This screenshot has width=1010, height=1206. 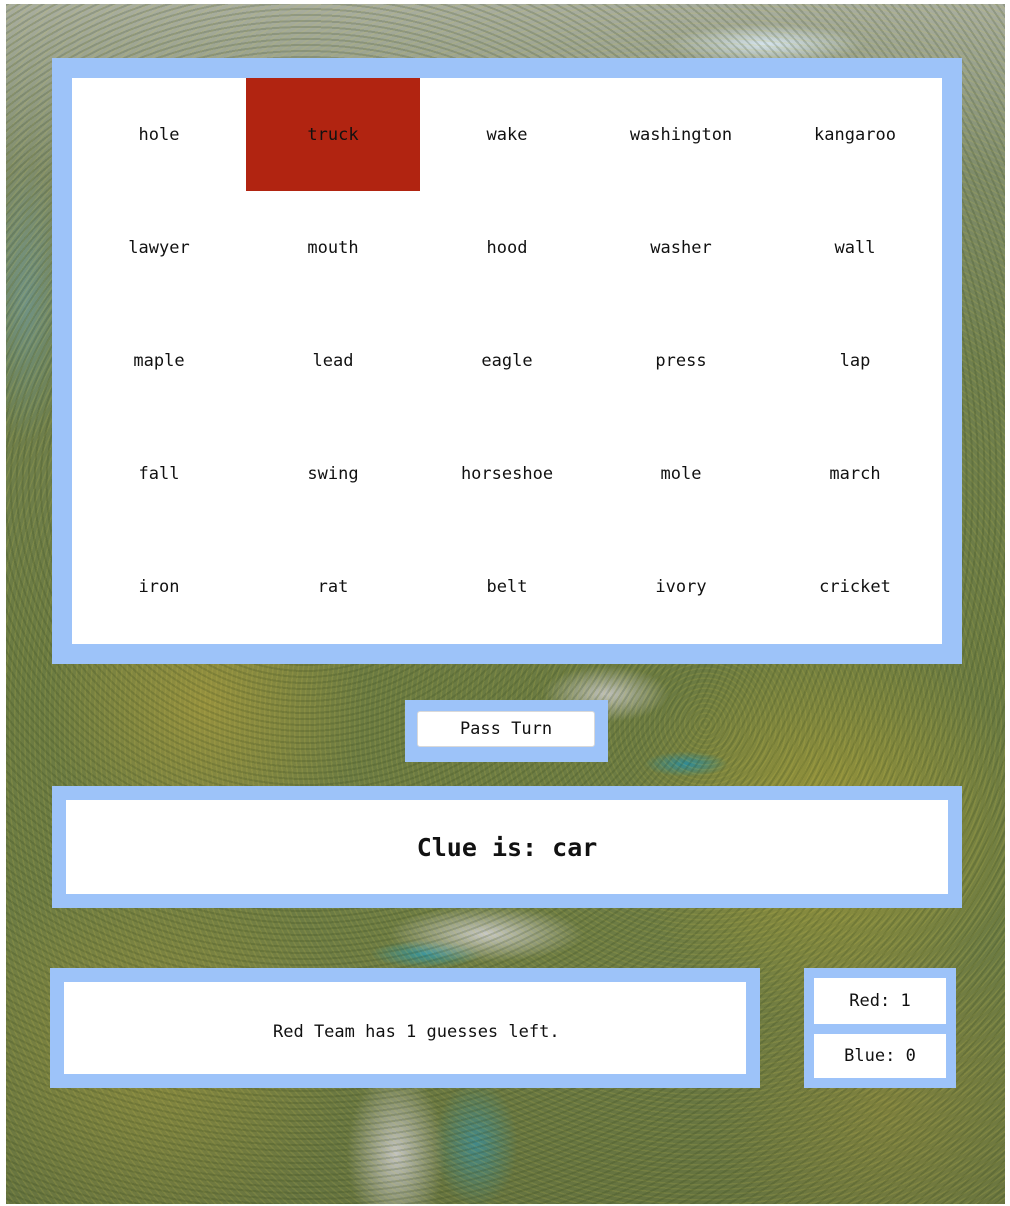 What do you see at coordinates (507, 134) in the screenshot?
I see `word-card-wake: wake` at bounding box center [507, 134].